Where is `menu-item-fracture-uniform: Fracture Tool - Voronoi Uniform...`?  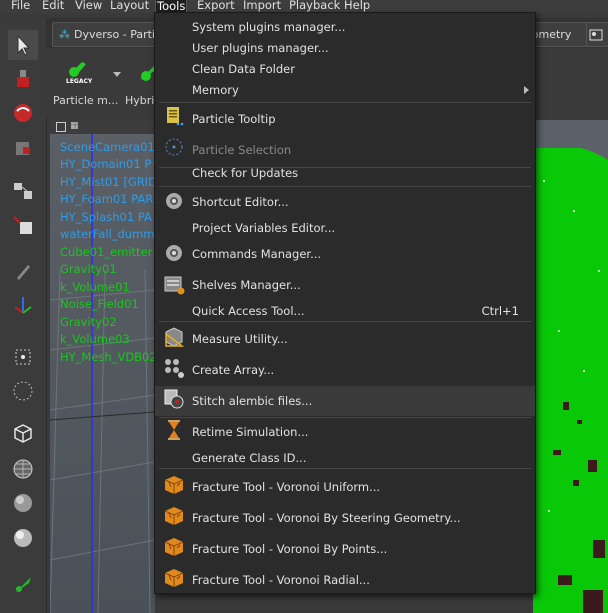 menu-item-fracture-uniform: Fracture Tool - Voronoi Uniform... is located at coordinates (345, 486).